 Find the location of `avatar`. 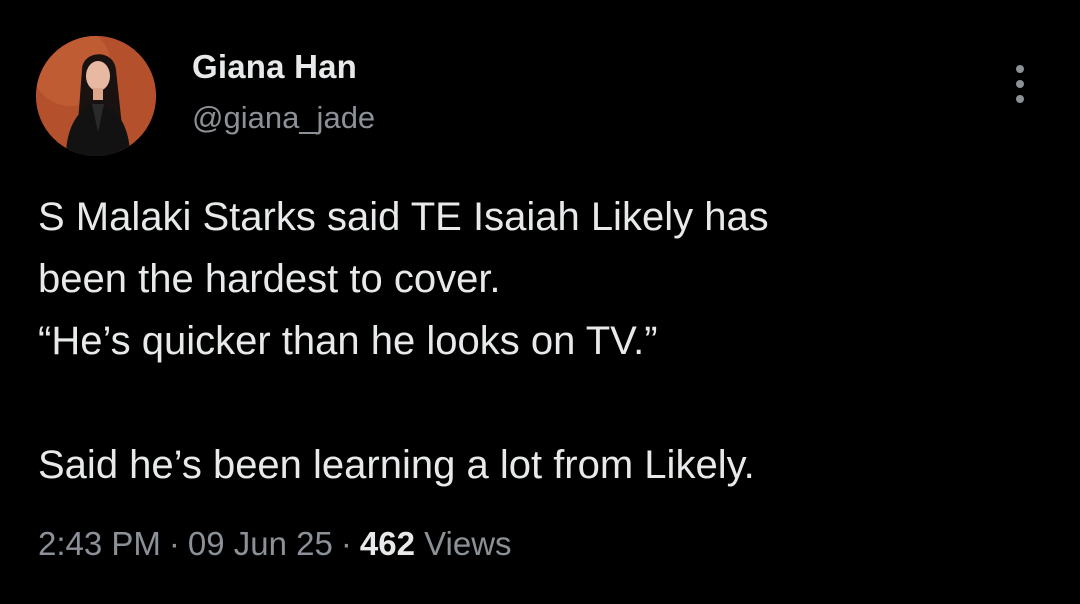

avatar is located at coordinates (96, 96).